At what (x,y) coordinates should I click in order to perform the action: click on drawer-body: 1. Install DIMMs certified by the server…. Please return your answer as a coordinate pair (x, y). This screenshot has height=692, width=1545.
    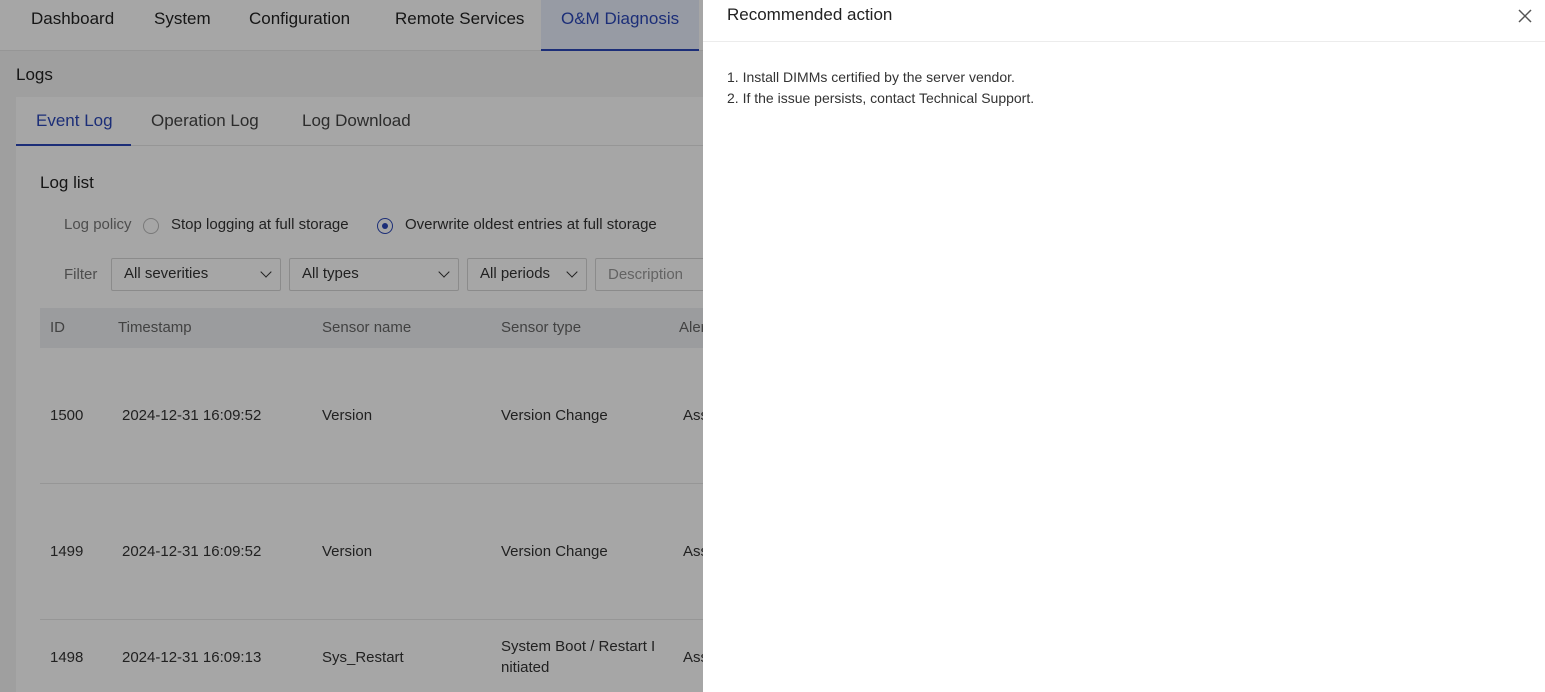
    Looking at the image, I should click on (880, 88).